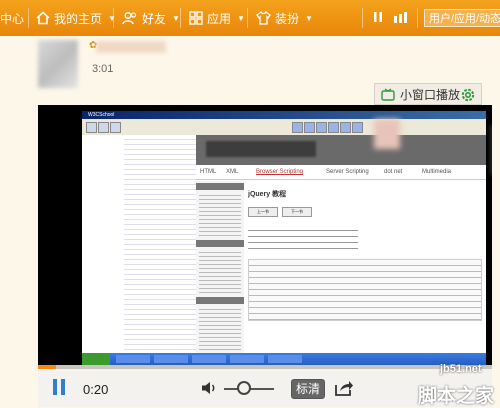  What do you see at coordinates (244, 388) in the screenshot?
I see `volume-slider-handle` at bounding box center [244, 388].